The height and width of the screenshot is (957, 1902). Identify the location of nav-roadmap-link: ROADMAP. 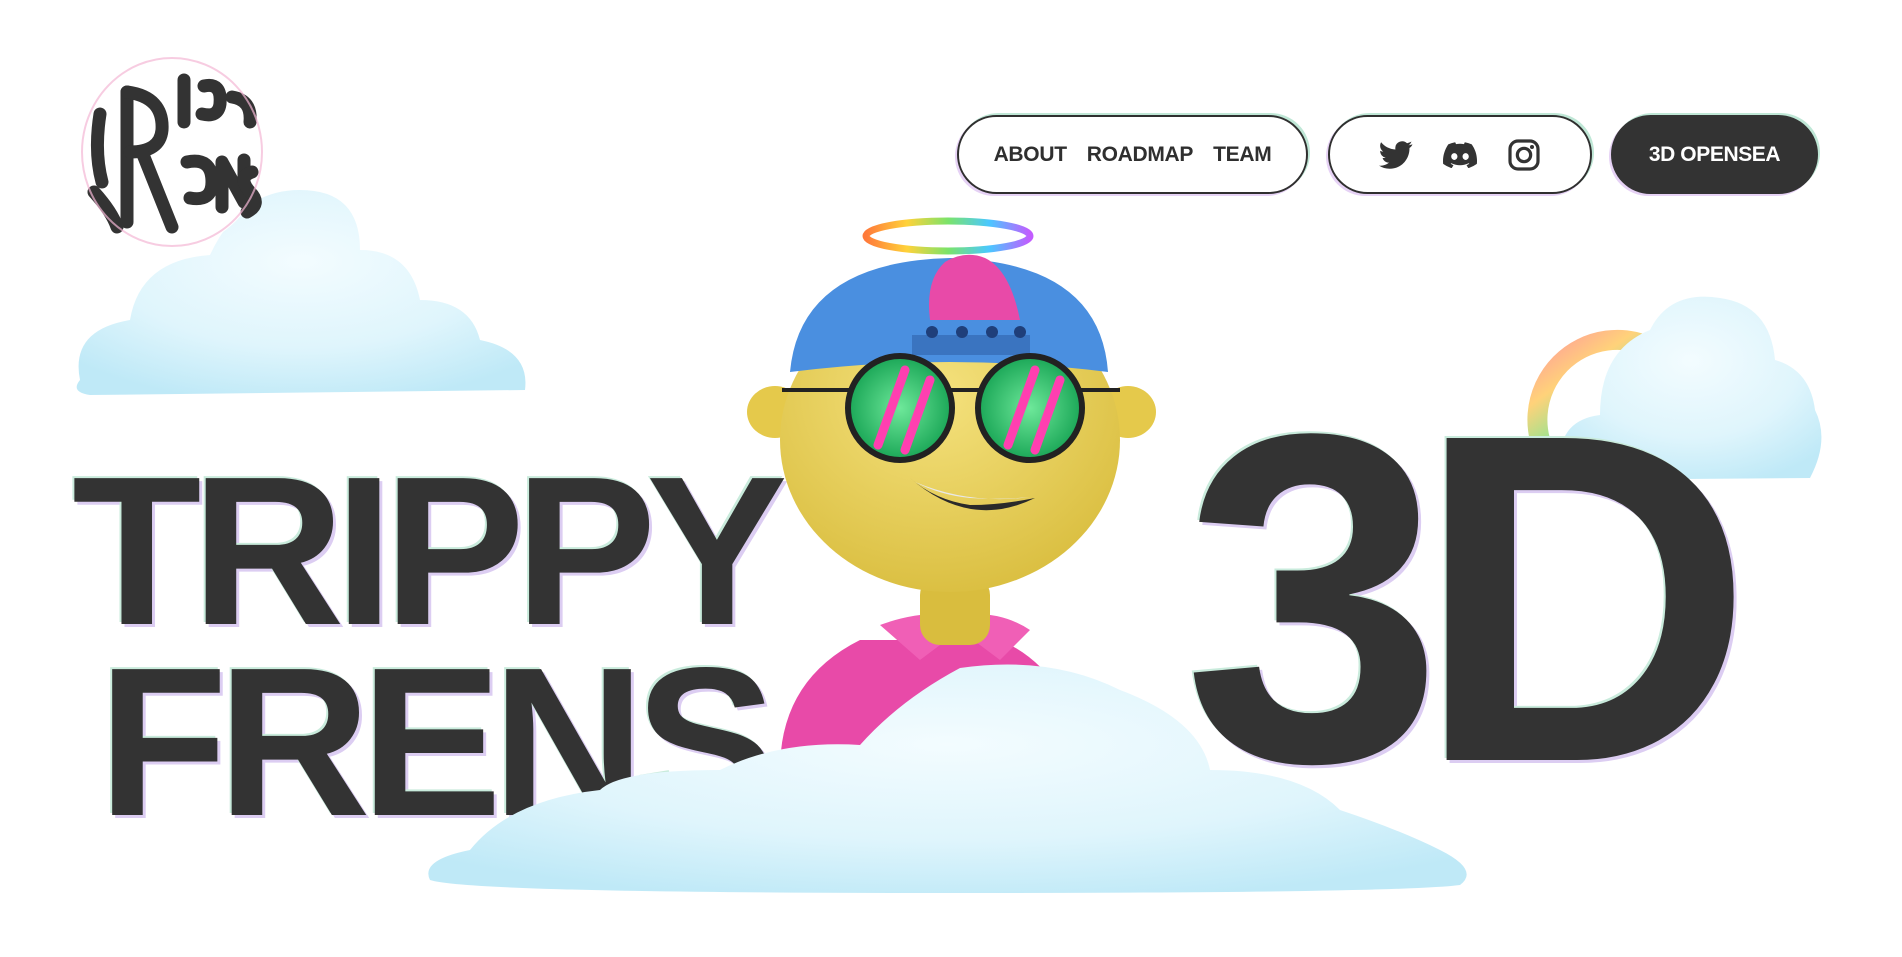
(1140, 155).